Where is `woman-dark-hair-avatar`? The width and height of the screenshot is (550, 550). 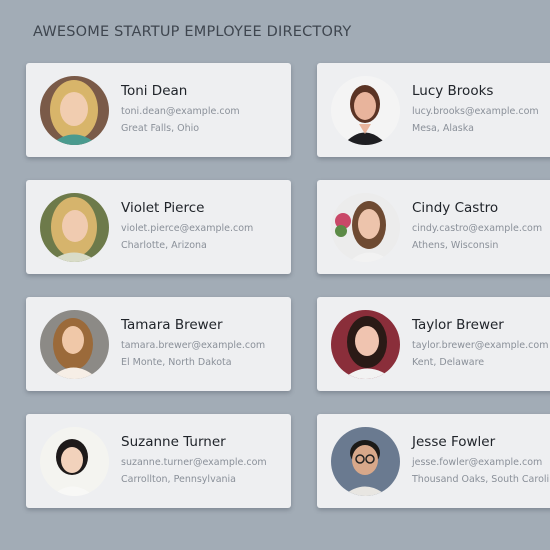 woman-dark-hair-avatar is located at coordinates (365, 344).